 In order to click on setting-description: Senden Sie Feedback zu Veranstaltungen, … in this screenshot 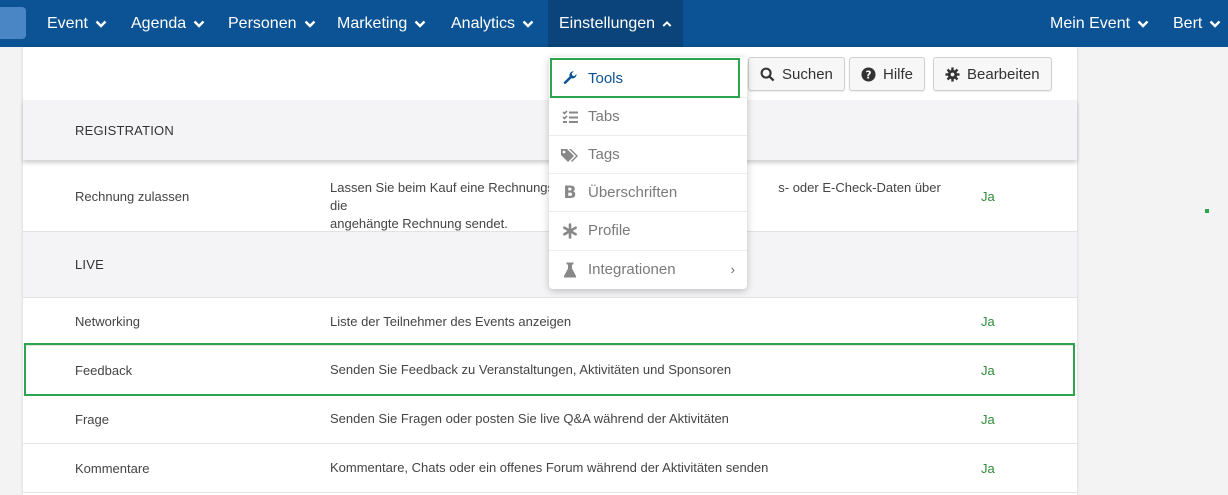, I will do `click(531, 369)`.